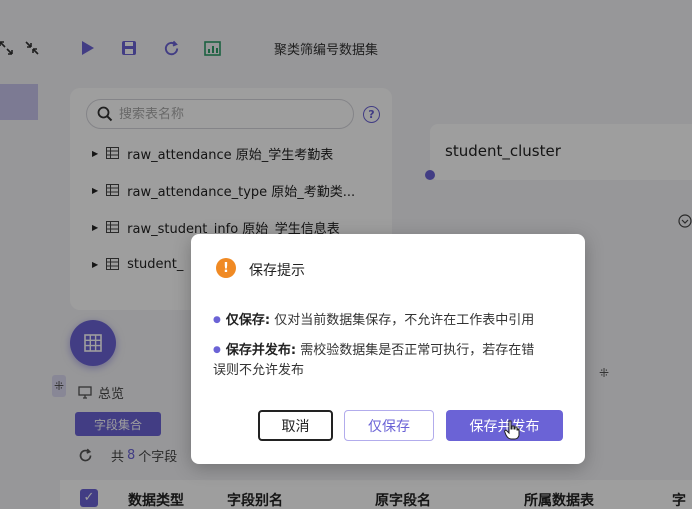 The height and width of the screenshot is (509, 692). I want to click on save-publish-description: ● 保存并发布: 需校验数据集是否正常可执行，若存在错 误则不允许发布, so click(374, 360).